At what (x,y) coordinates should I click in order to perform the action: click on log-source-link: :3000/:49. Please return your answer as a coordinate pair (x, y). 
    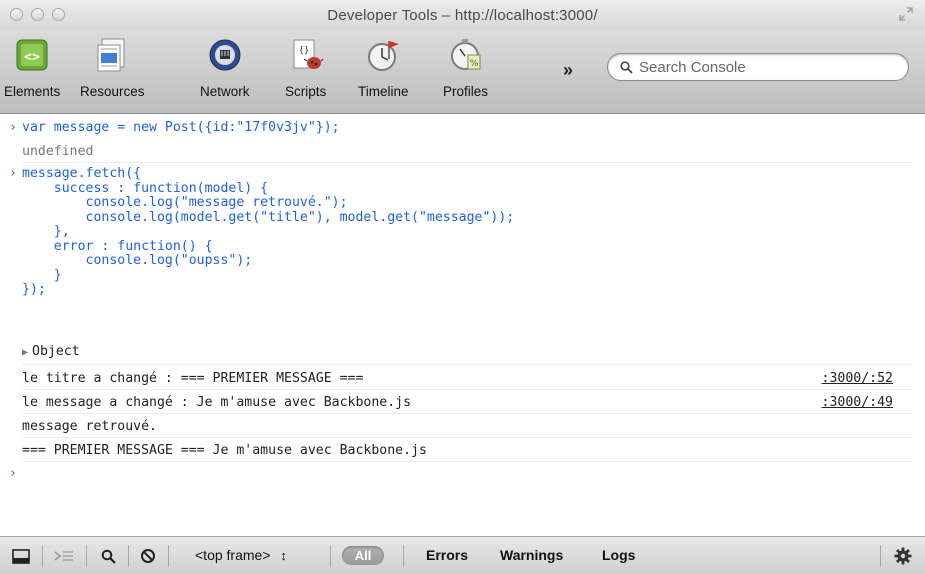
    Looking at the image, I should click on (857, 402).